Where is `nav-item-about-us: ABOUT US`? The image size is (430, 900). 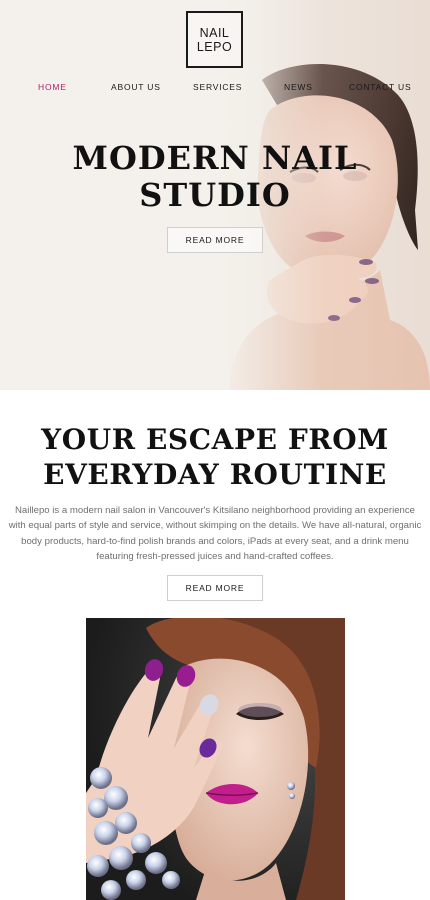
nav-item-about-us: ABOUT US is located at coordinates (136, 87).